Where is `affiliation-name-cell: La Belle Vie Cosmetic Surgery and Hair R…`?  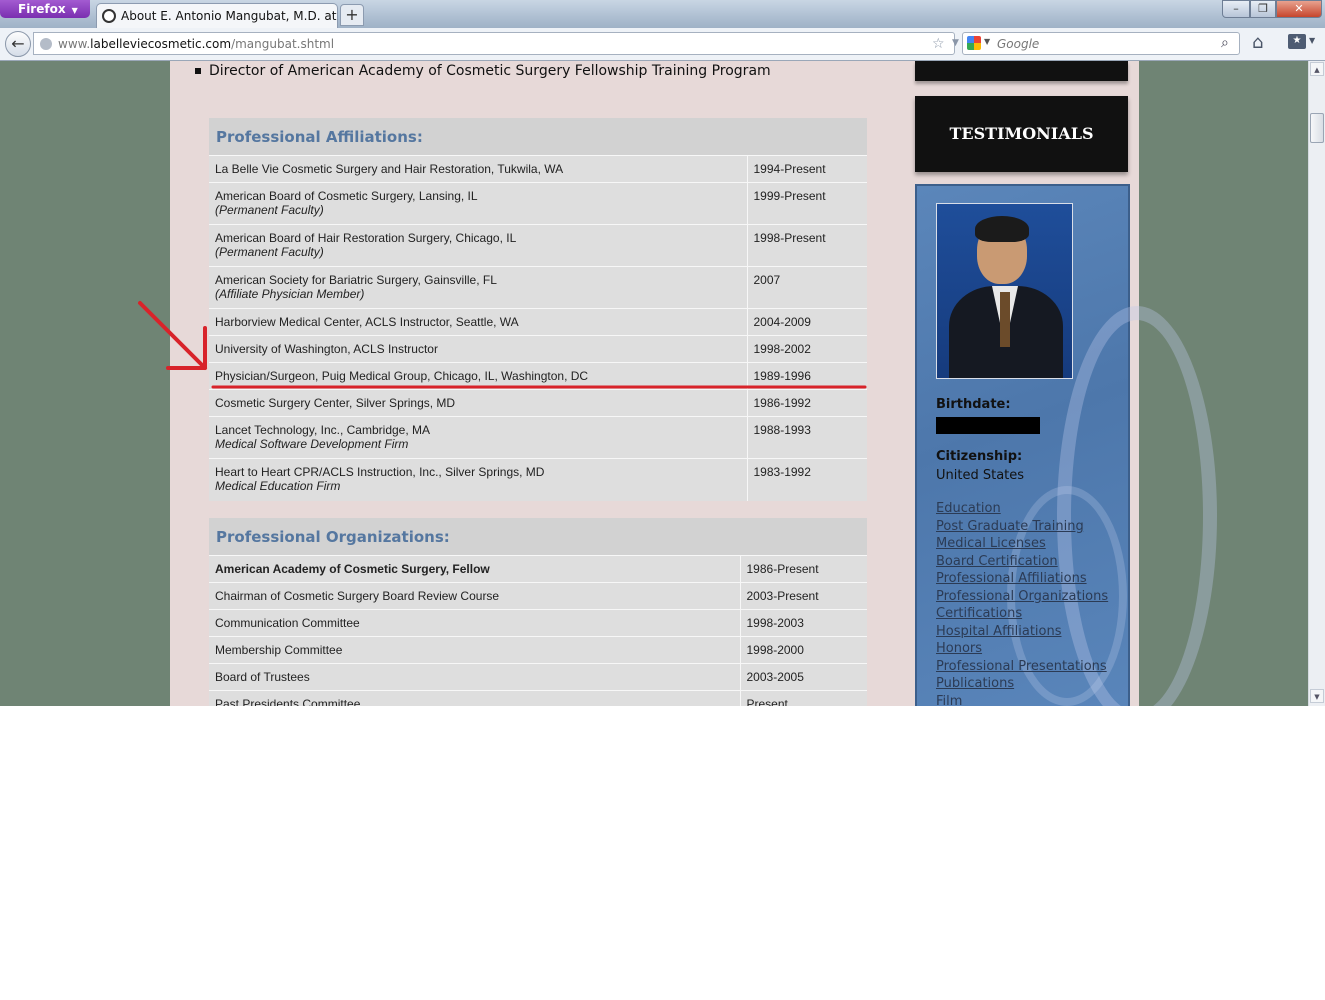
affiliation-name-cell: La Belle Vie Cosmetic Surgery and Hair R… is located at coordinates (478, 169).